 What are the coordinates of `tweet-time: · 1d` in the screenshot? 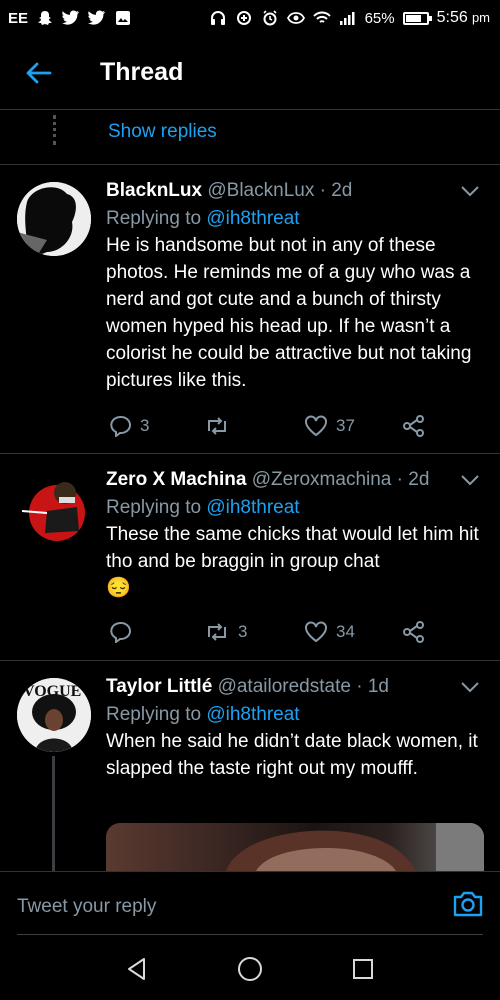 It's located at (372, 686).